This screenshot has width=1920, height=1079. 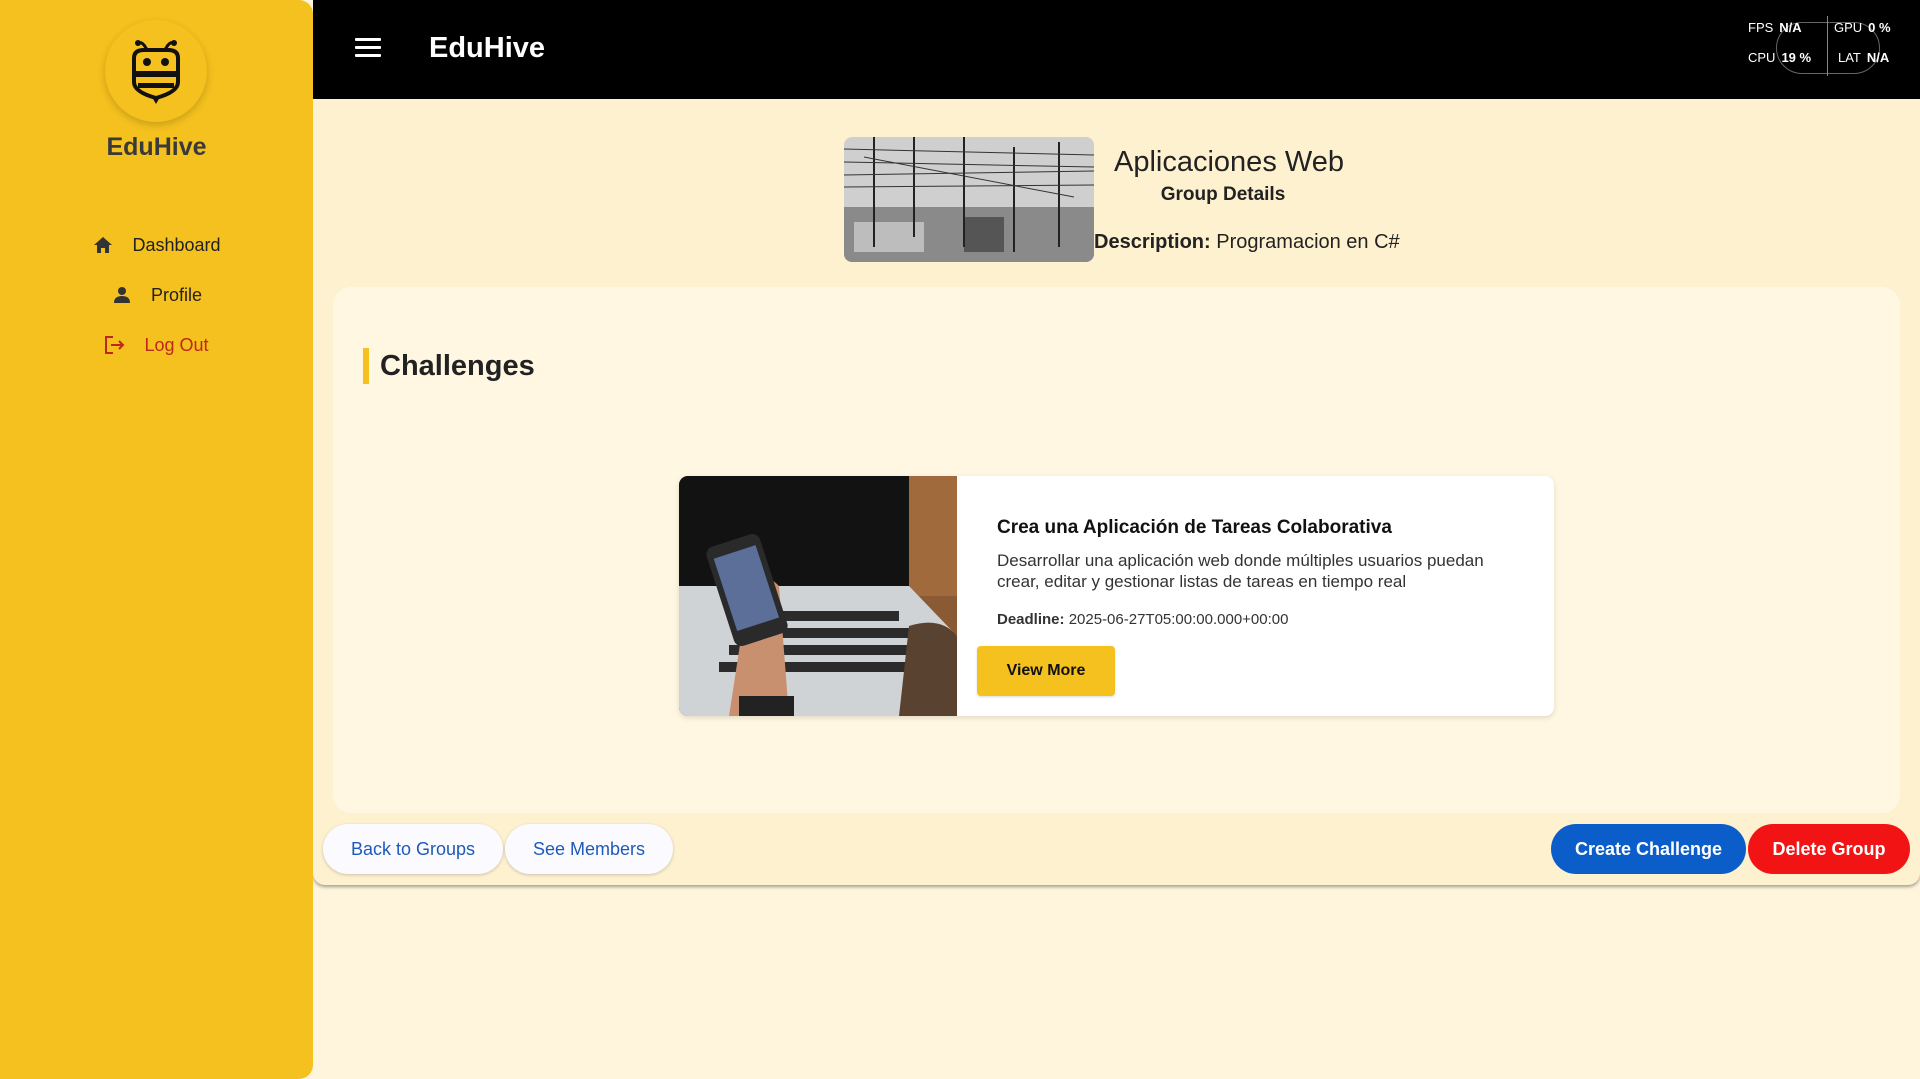 I want to click on back-to-groups-button: Back to Groups, so click(x=413, y=849).